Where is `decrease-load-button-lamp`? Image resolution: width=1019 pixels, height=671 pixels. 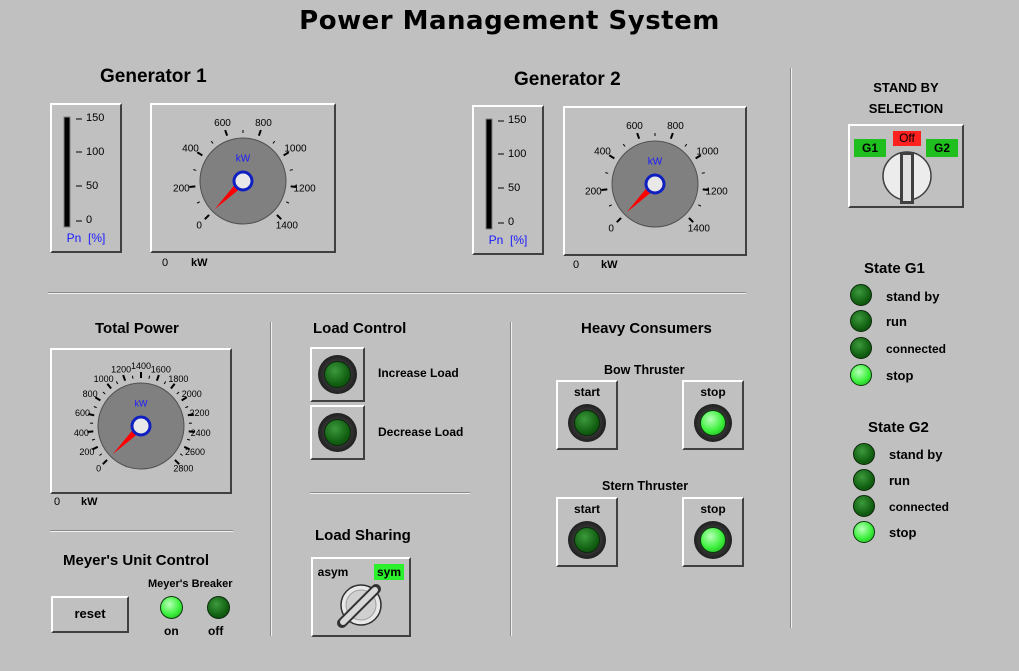
decrease-load-button-lamp is located at coordinates (337, 432).